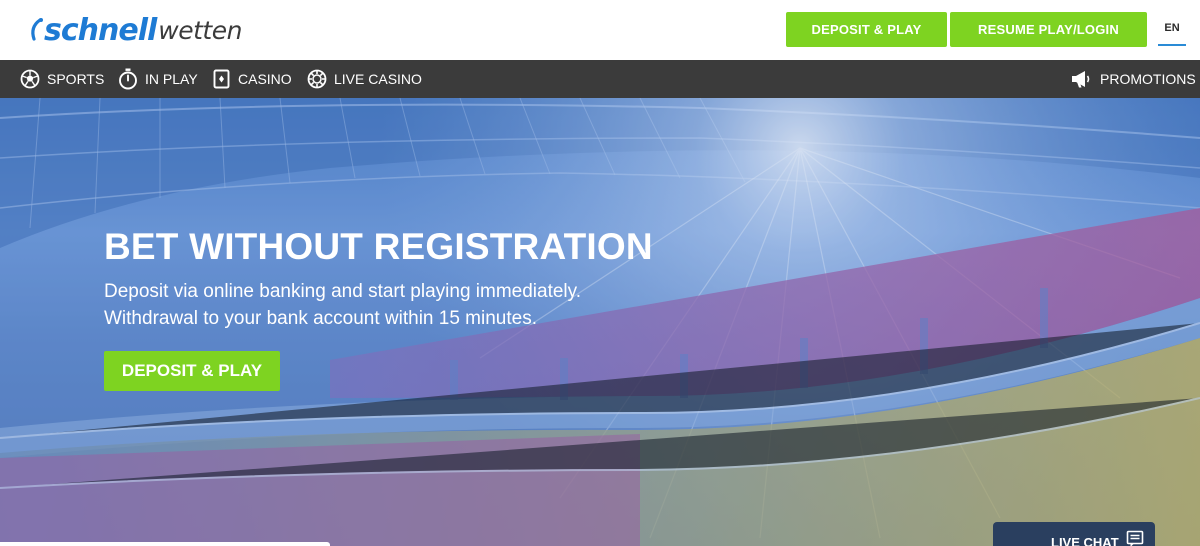 The height and width of the screenshot is (546, 1200). What do you see at coordinates (1074, 534) in the screenshot?
I see `live-chat-button: LIVE CHAT` at bounding box center [1074, 534].